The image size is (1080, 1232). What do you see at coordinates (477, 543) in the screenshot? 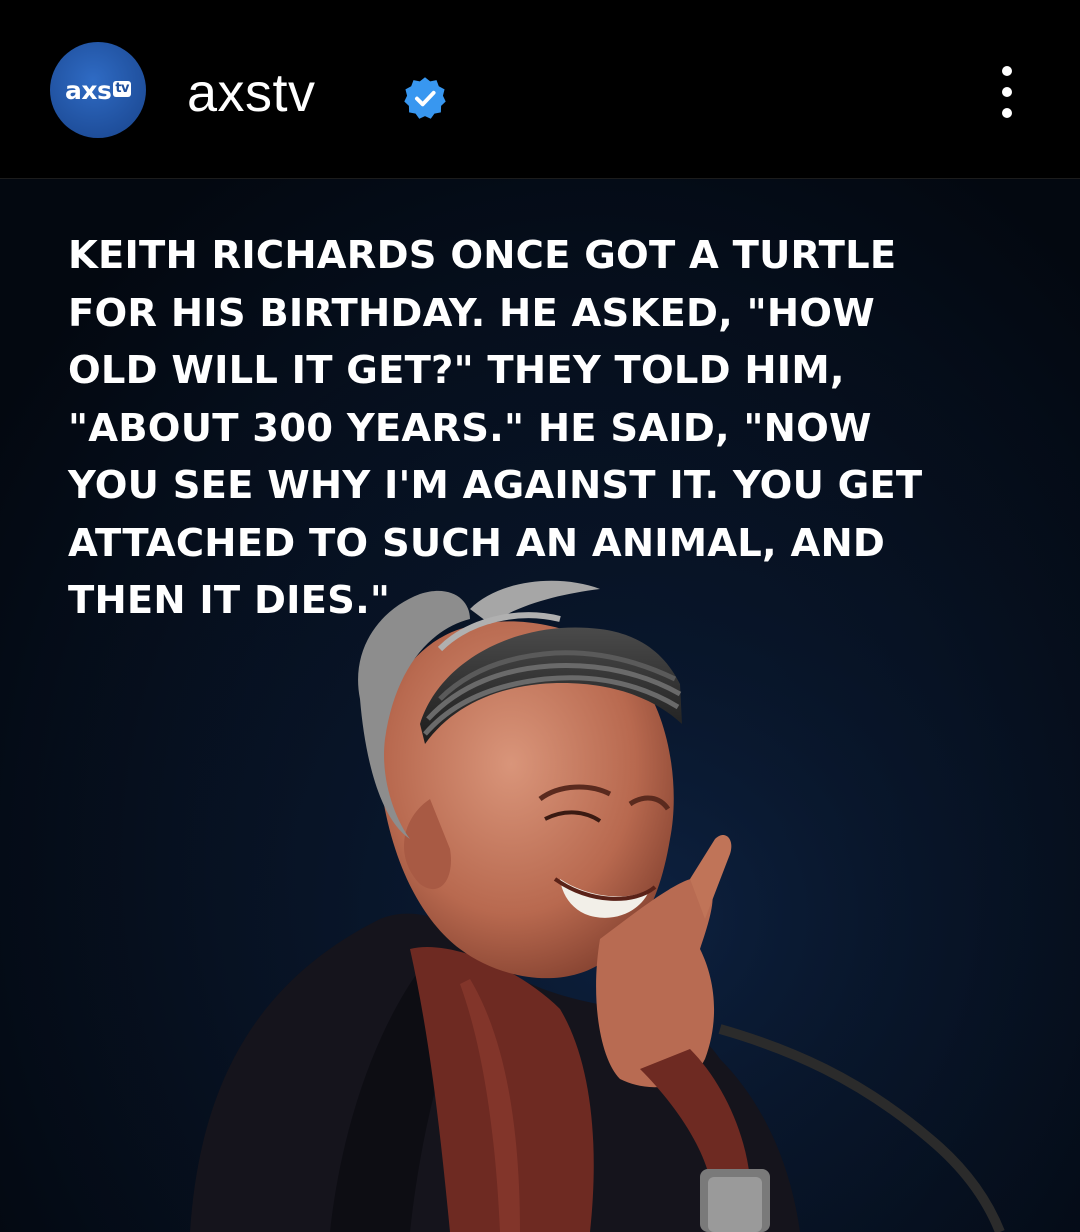
I see `caption-line: ATTACHED TO SUCH AN ANIMAL, AND` at bounding box center [477, 543].